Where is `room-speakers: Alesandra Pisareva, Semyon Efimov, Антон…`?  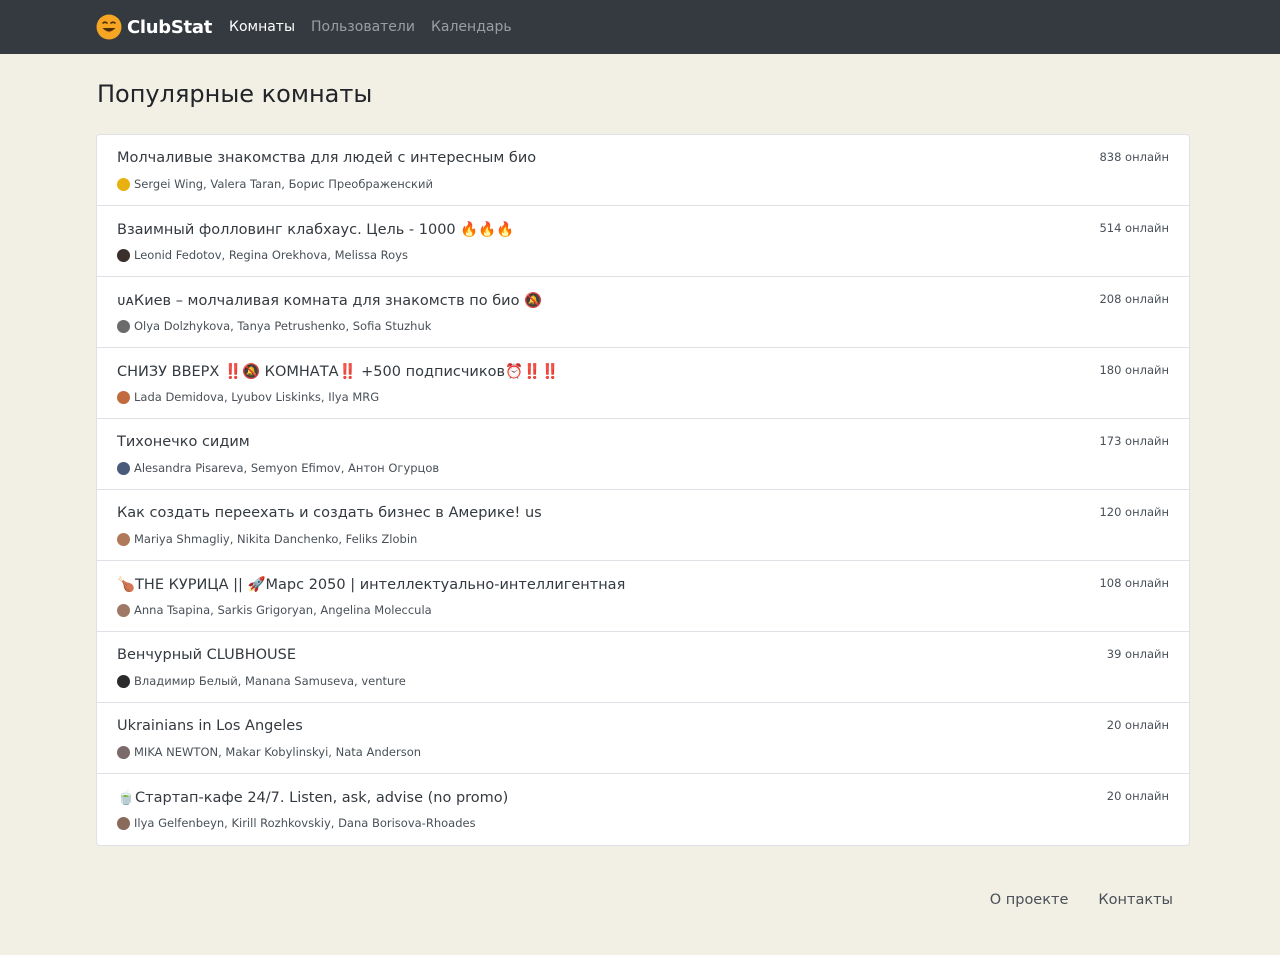 room-speakers: Alesandra Pisareva, Semyon Efimov, Антон… is located at coordinates (278, 468).